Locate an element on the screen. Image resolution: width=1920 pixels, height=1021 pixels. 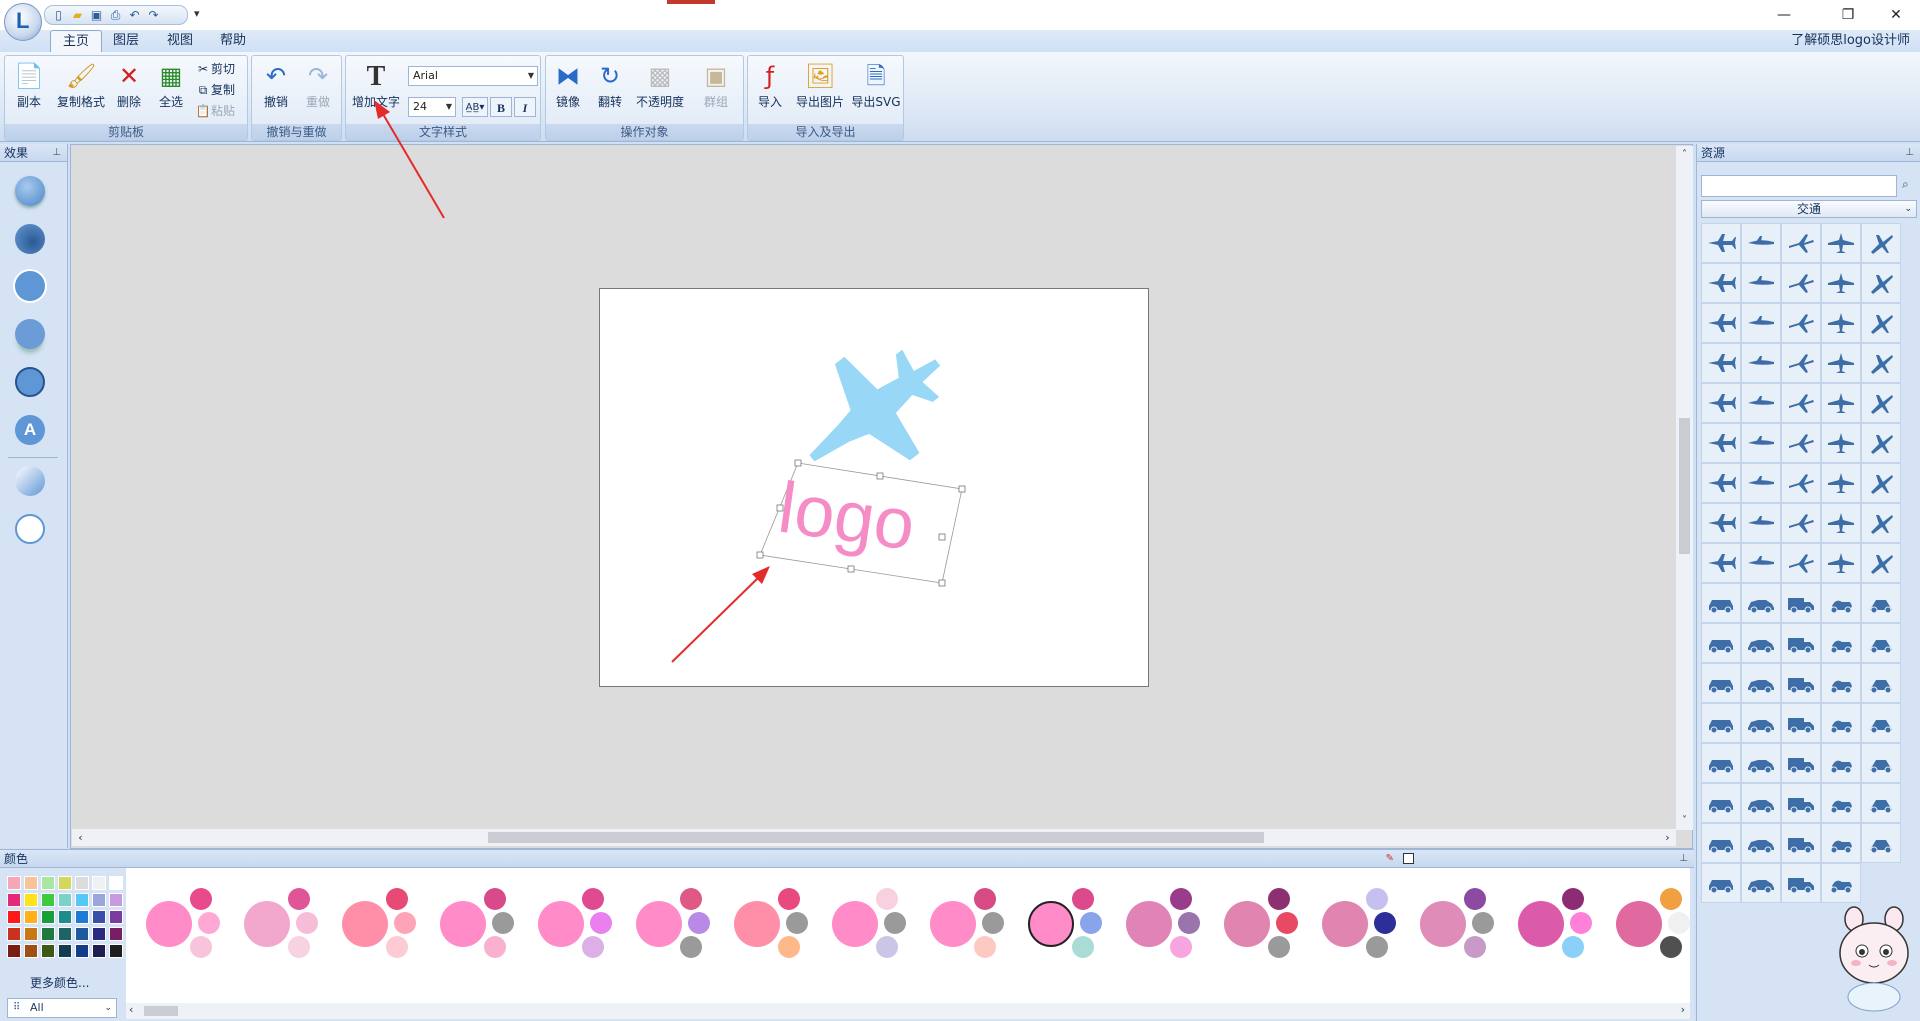
copy-button: ⧉ 复制 is located at coordinates (215, 90).